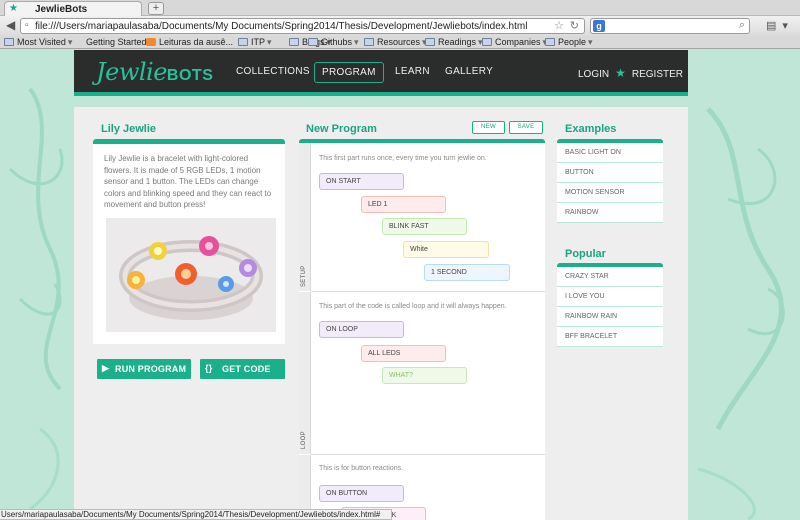 This screenshot has width=800, height=520. What do you see at coordinates (741, 313) in the screenshot?
I see `right-swirl-decoration` at bounding box center [741, 313].